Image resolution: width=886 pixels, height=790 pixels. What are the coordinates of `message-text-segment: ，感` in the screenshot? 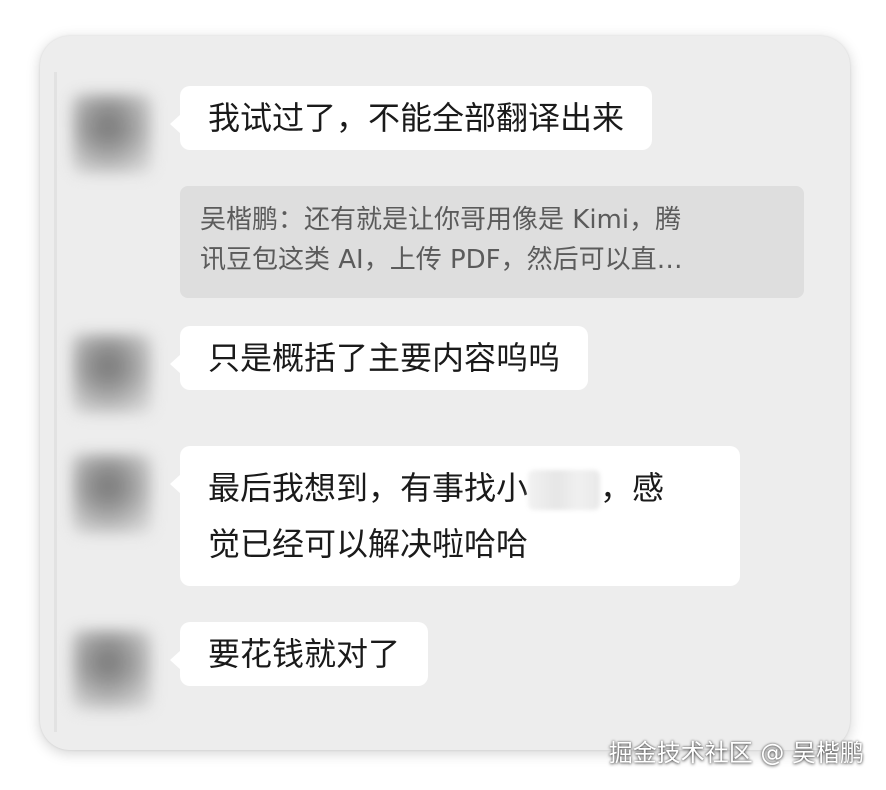 It's located at (632, 488).